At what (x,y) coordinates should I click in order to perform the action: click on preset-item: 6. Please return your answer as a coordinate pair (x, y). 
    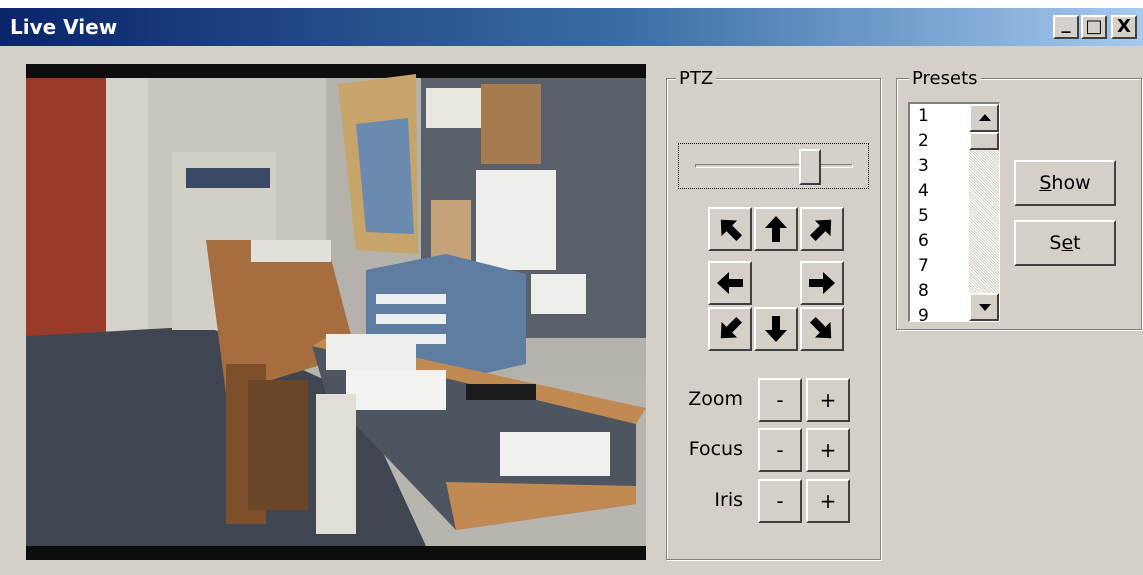
    Looking at the image, I should click on (923, 241).